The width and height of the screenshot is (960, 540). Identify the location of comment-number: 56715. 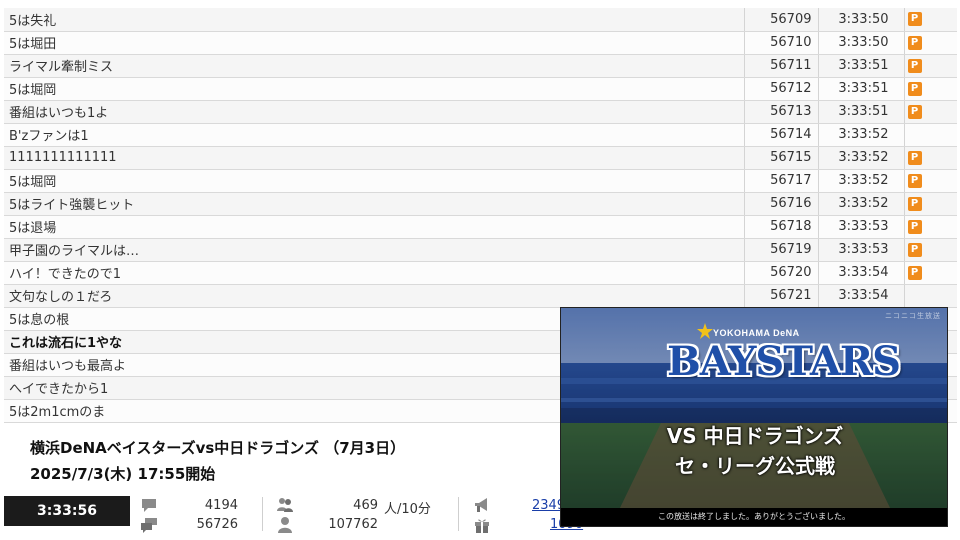
(781, 158).